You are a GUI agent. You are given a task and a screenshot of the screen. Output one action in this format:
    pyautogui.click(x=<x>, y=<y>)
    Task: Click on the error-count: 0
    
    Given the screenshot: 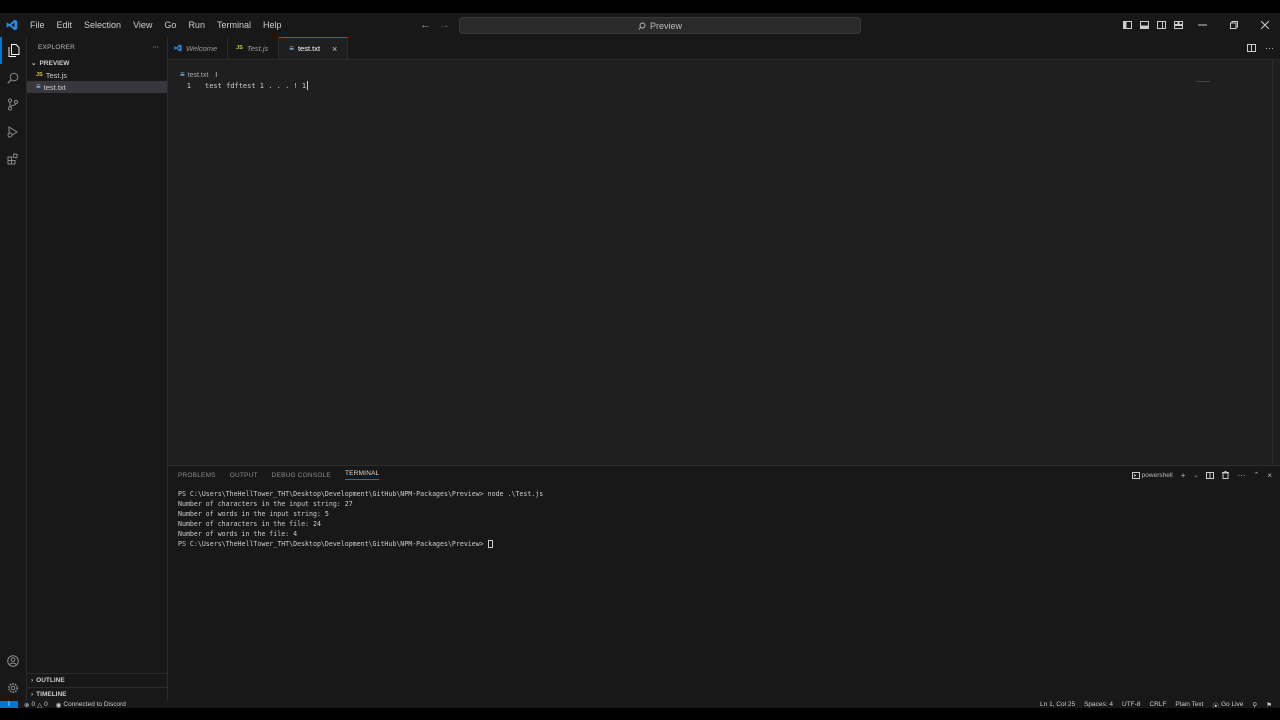 What is the action you would take?
    pyautogui.click(x=33, y=704)
    